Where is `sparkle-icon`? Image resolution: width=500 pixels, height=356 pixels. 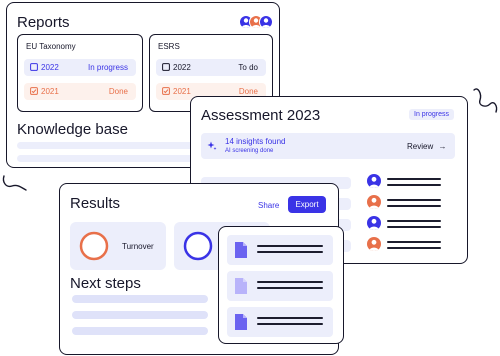
sparkle-icon is located at coordinates (212, 145).